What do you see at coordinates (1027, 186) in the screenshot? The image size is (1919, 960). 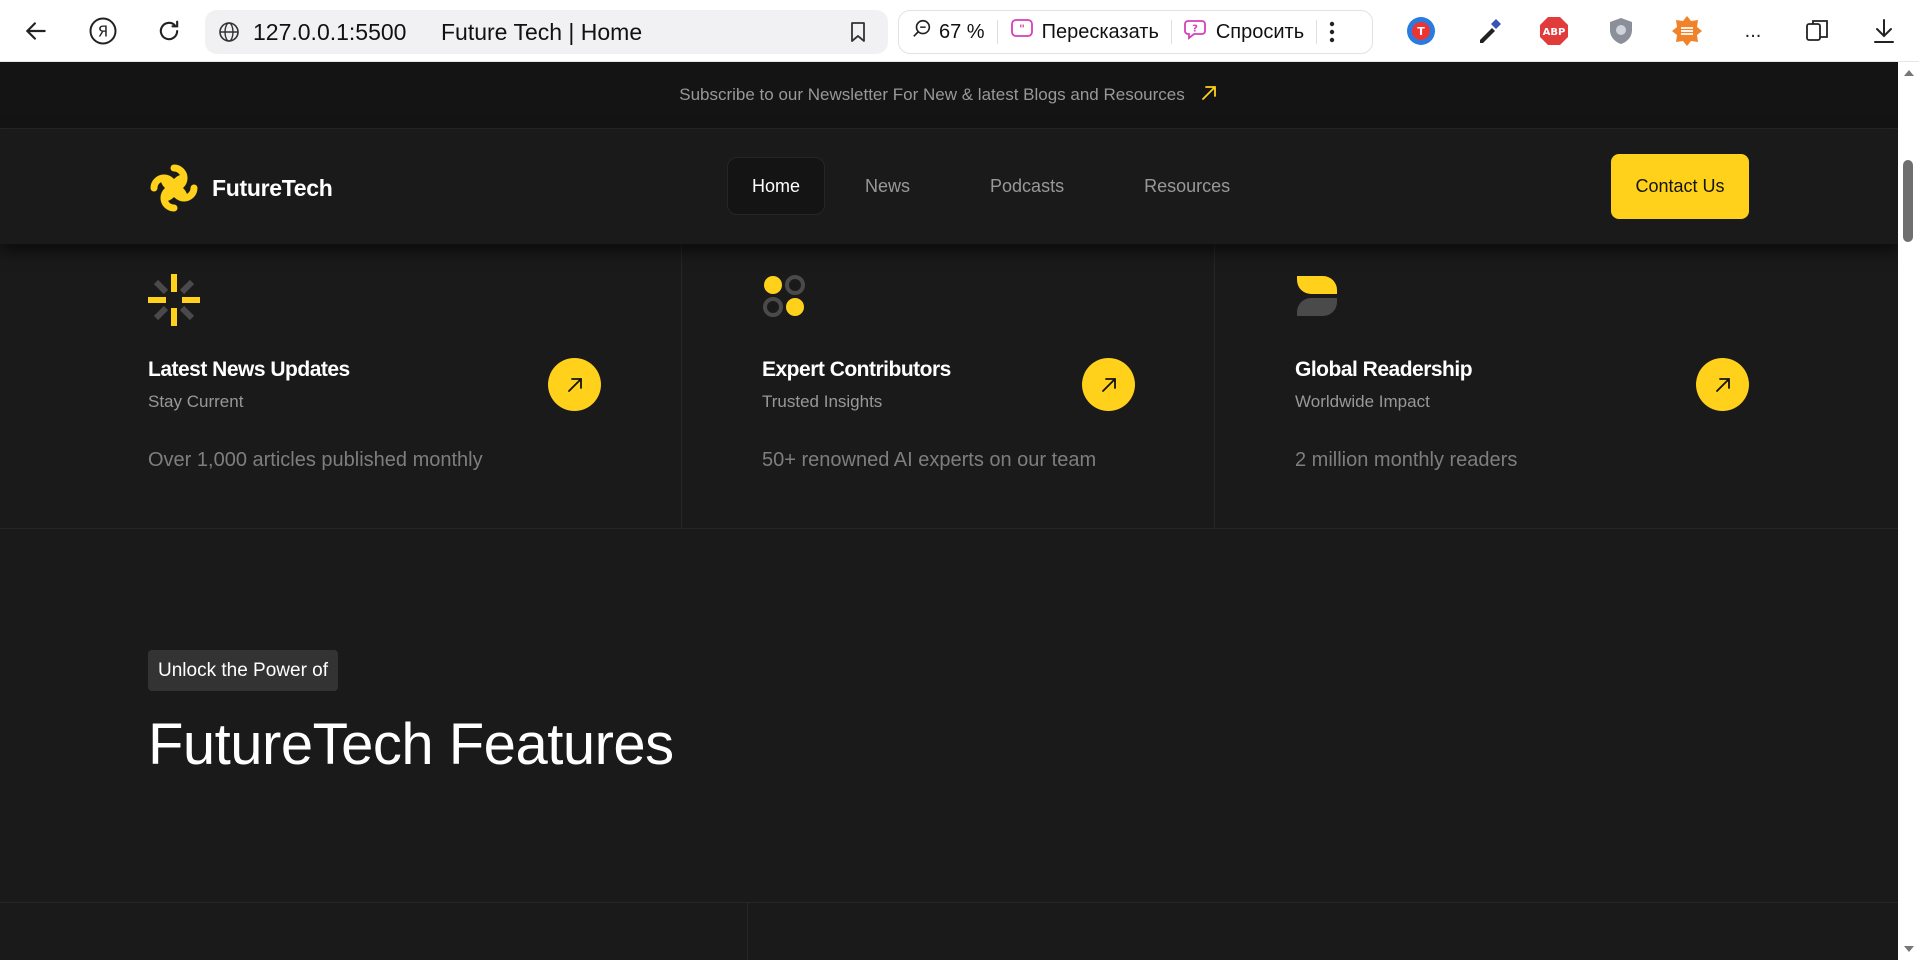 I see `nav-podcasts: Podcasts` at bounding box center [1027, 186].